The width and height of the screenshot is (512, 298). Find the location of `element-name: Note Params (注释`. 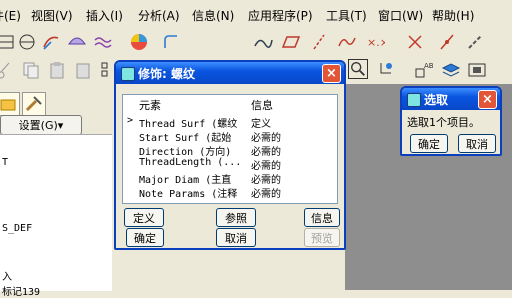

element-name: Note Params (注释 is located at coordinates (188, 194).